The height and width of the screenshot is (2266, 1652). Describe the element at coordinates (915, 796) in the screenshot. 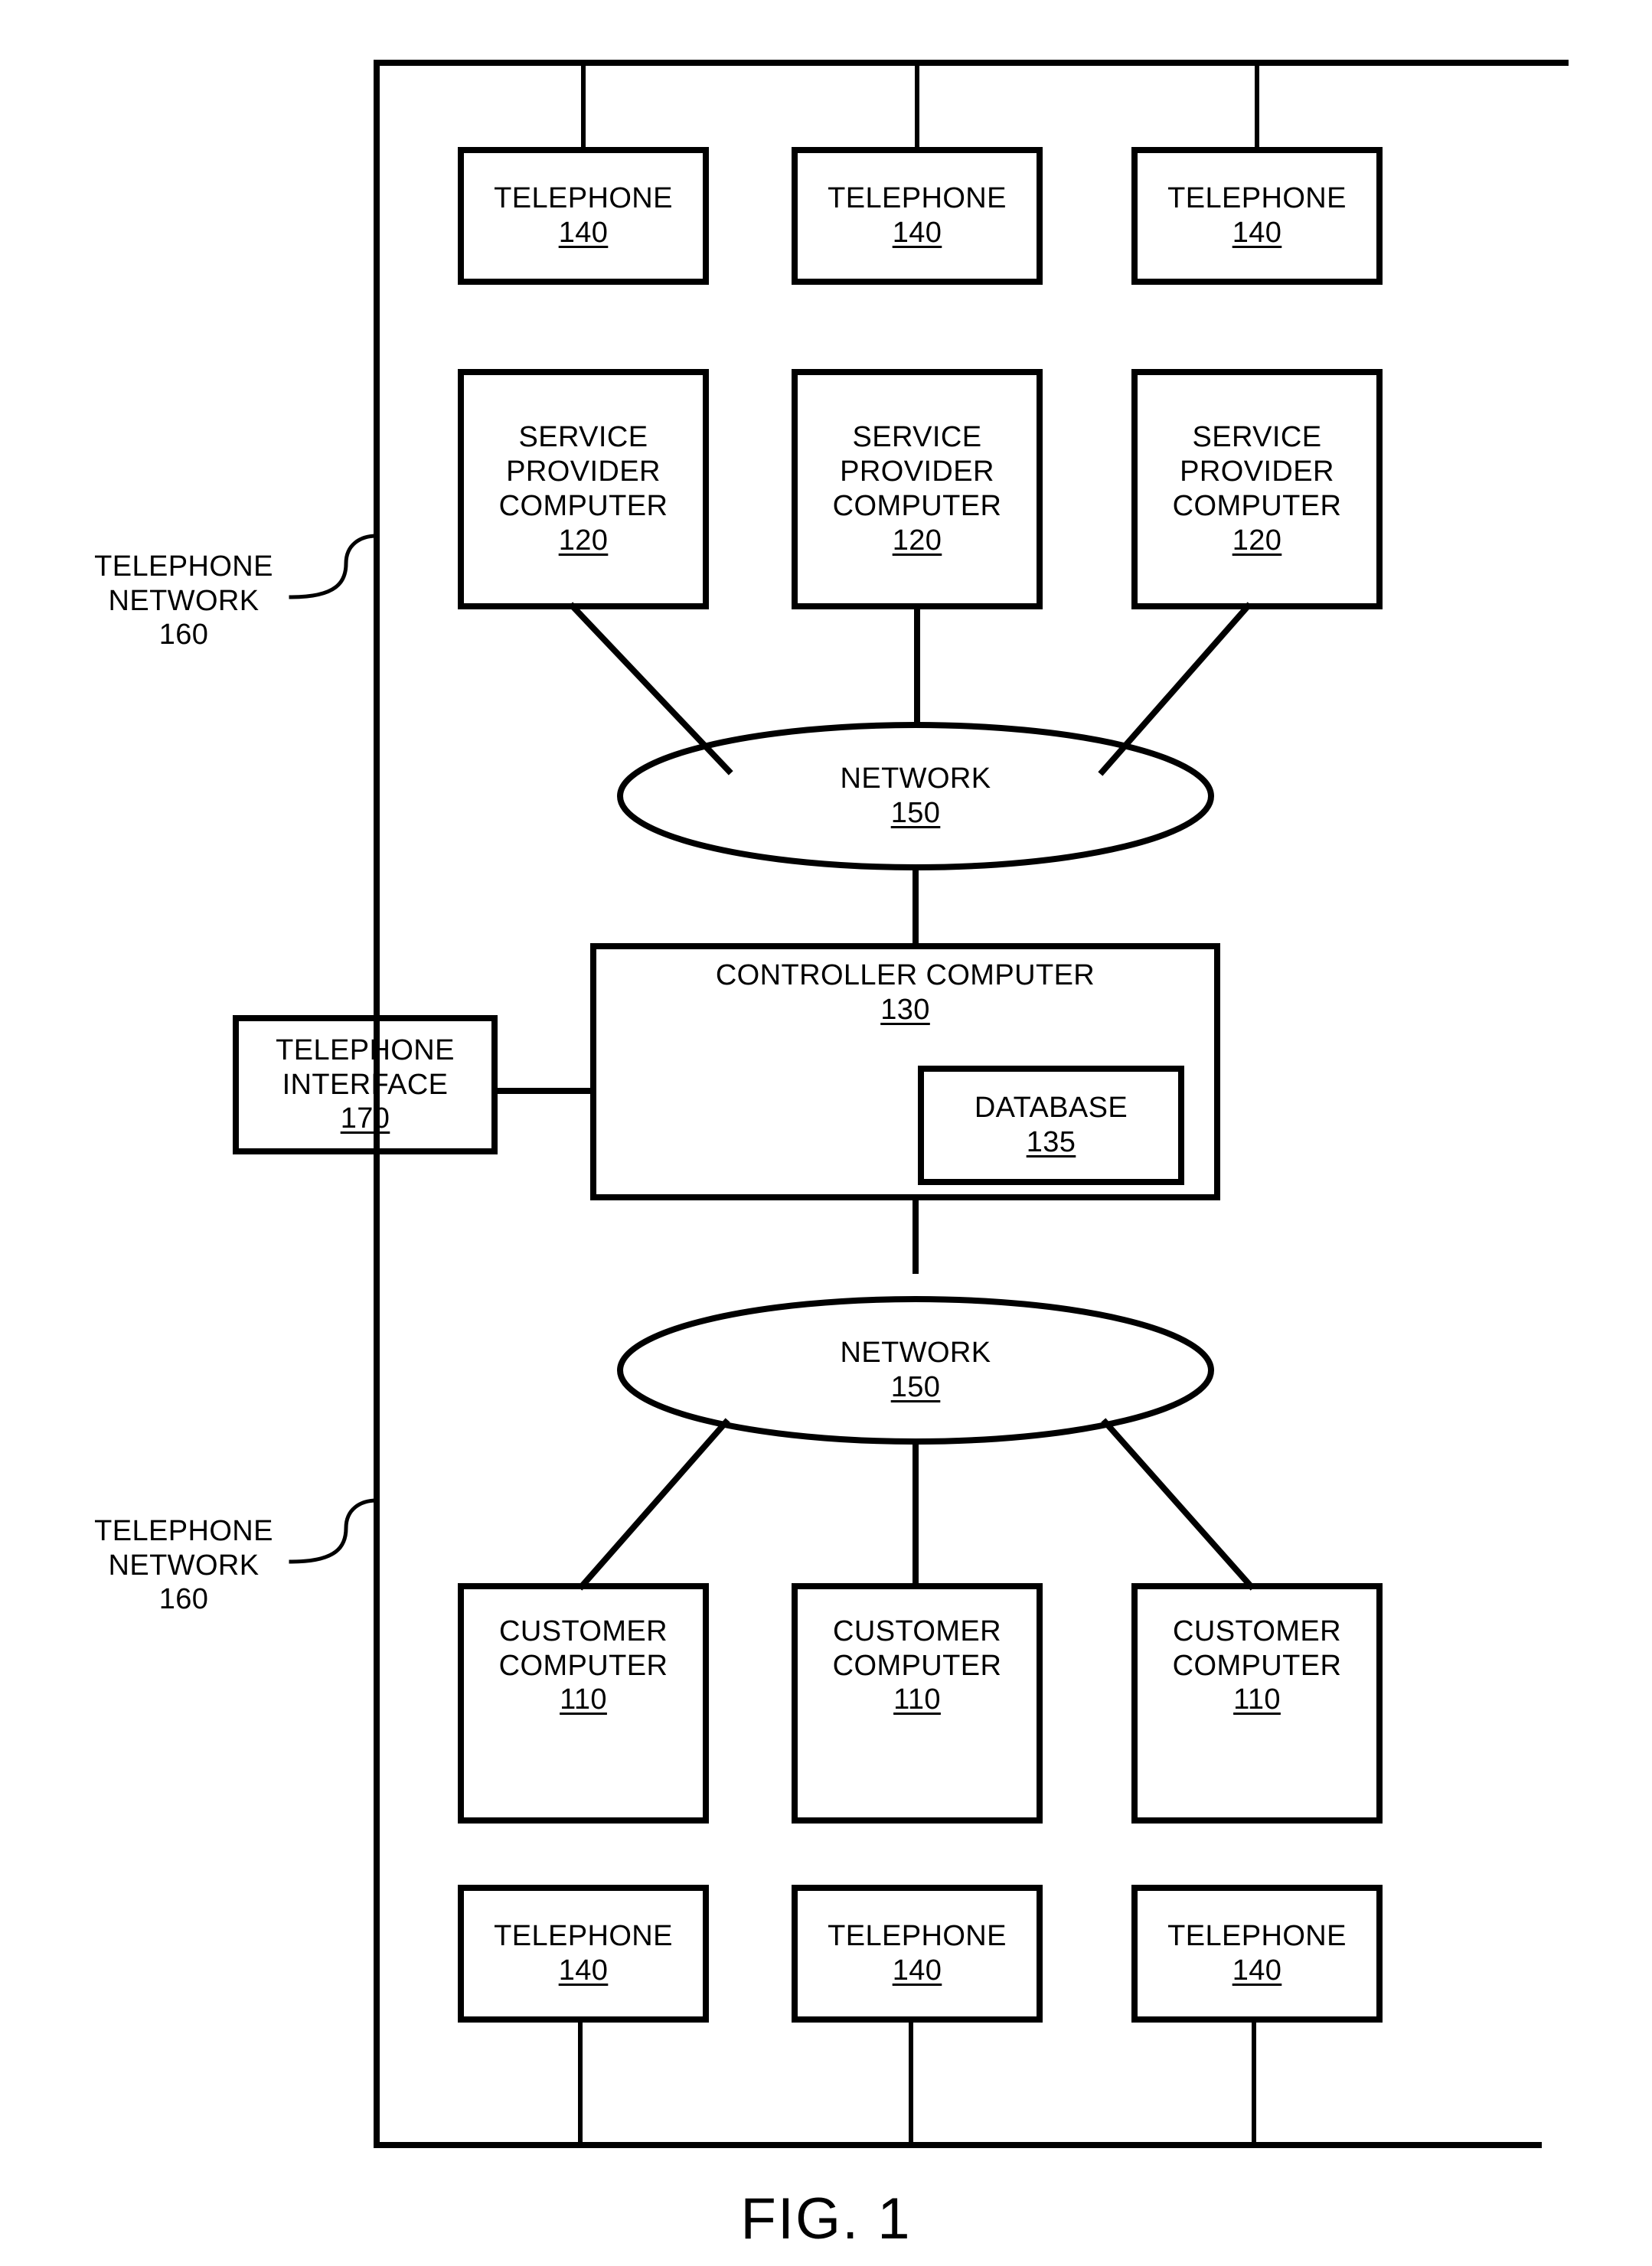

I see `network-ellipse-top` at that location.